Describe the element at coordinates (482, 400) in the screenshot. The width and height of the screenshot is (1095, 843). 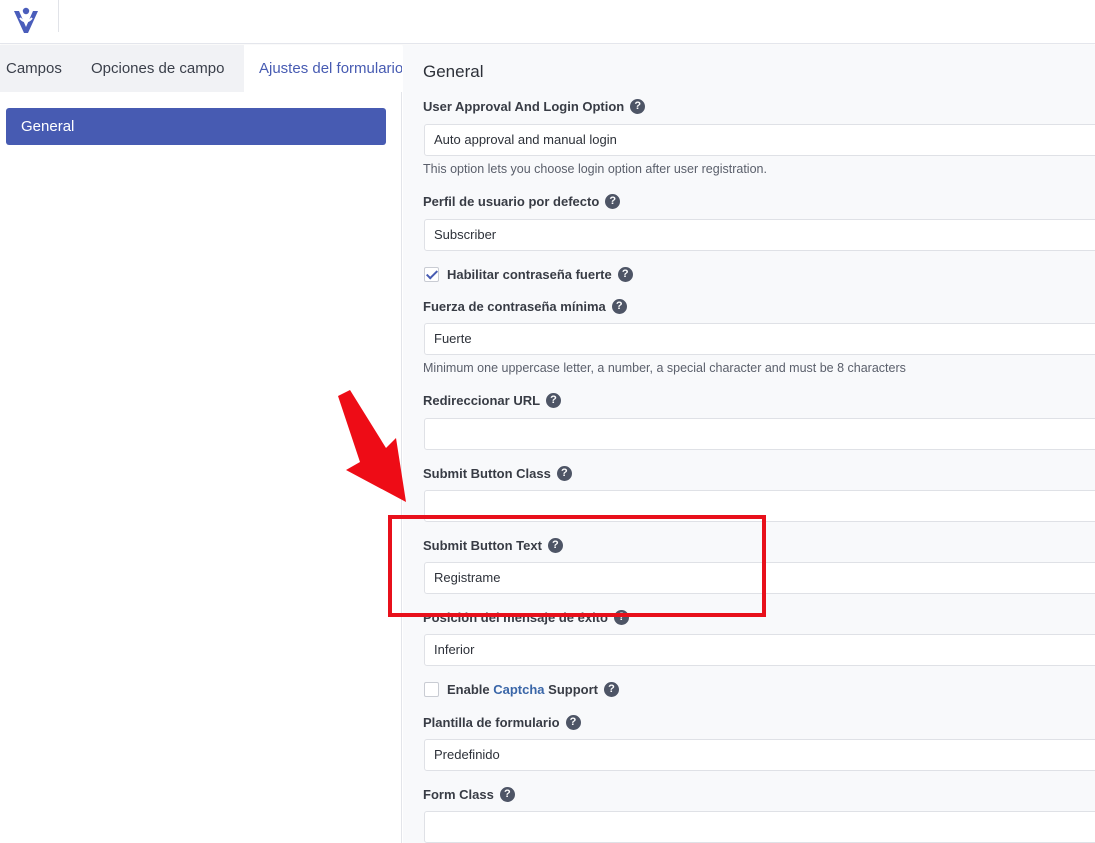
I see `redirect-url-label-text: Redireccionar URL` at that location.